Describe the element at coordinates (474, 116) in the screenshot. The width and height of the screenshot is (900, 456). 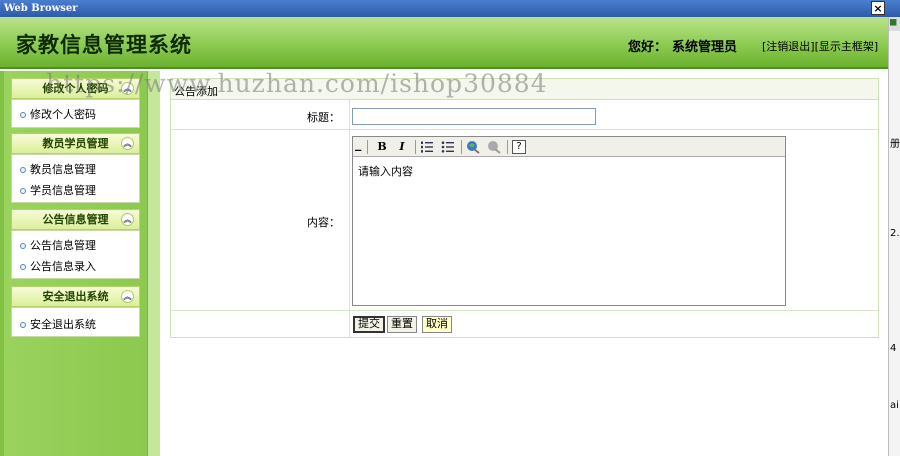
I see `title-input` at that location.